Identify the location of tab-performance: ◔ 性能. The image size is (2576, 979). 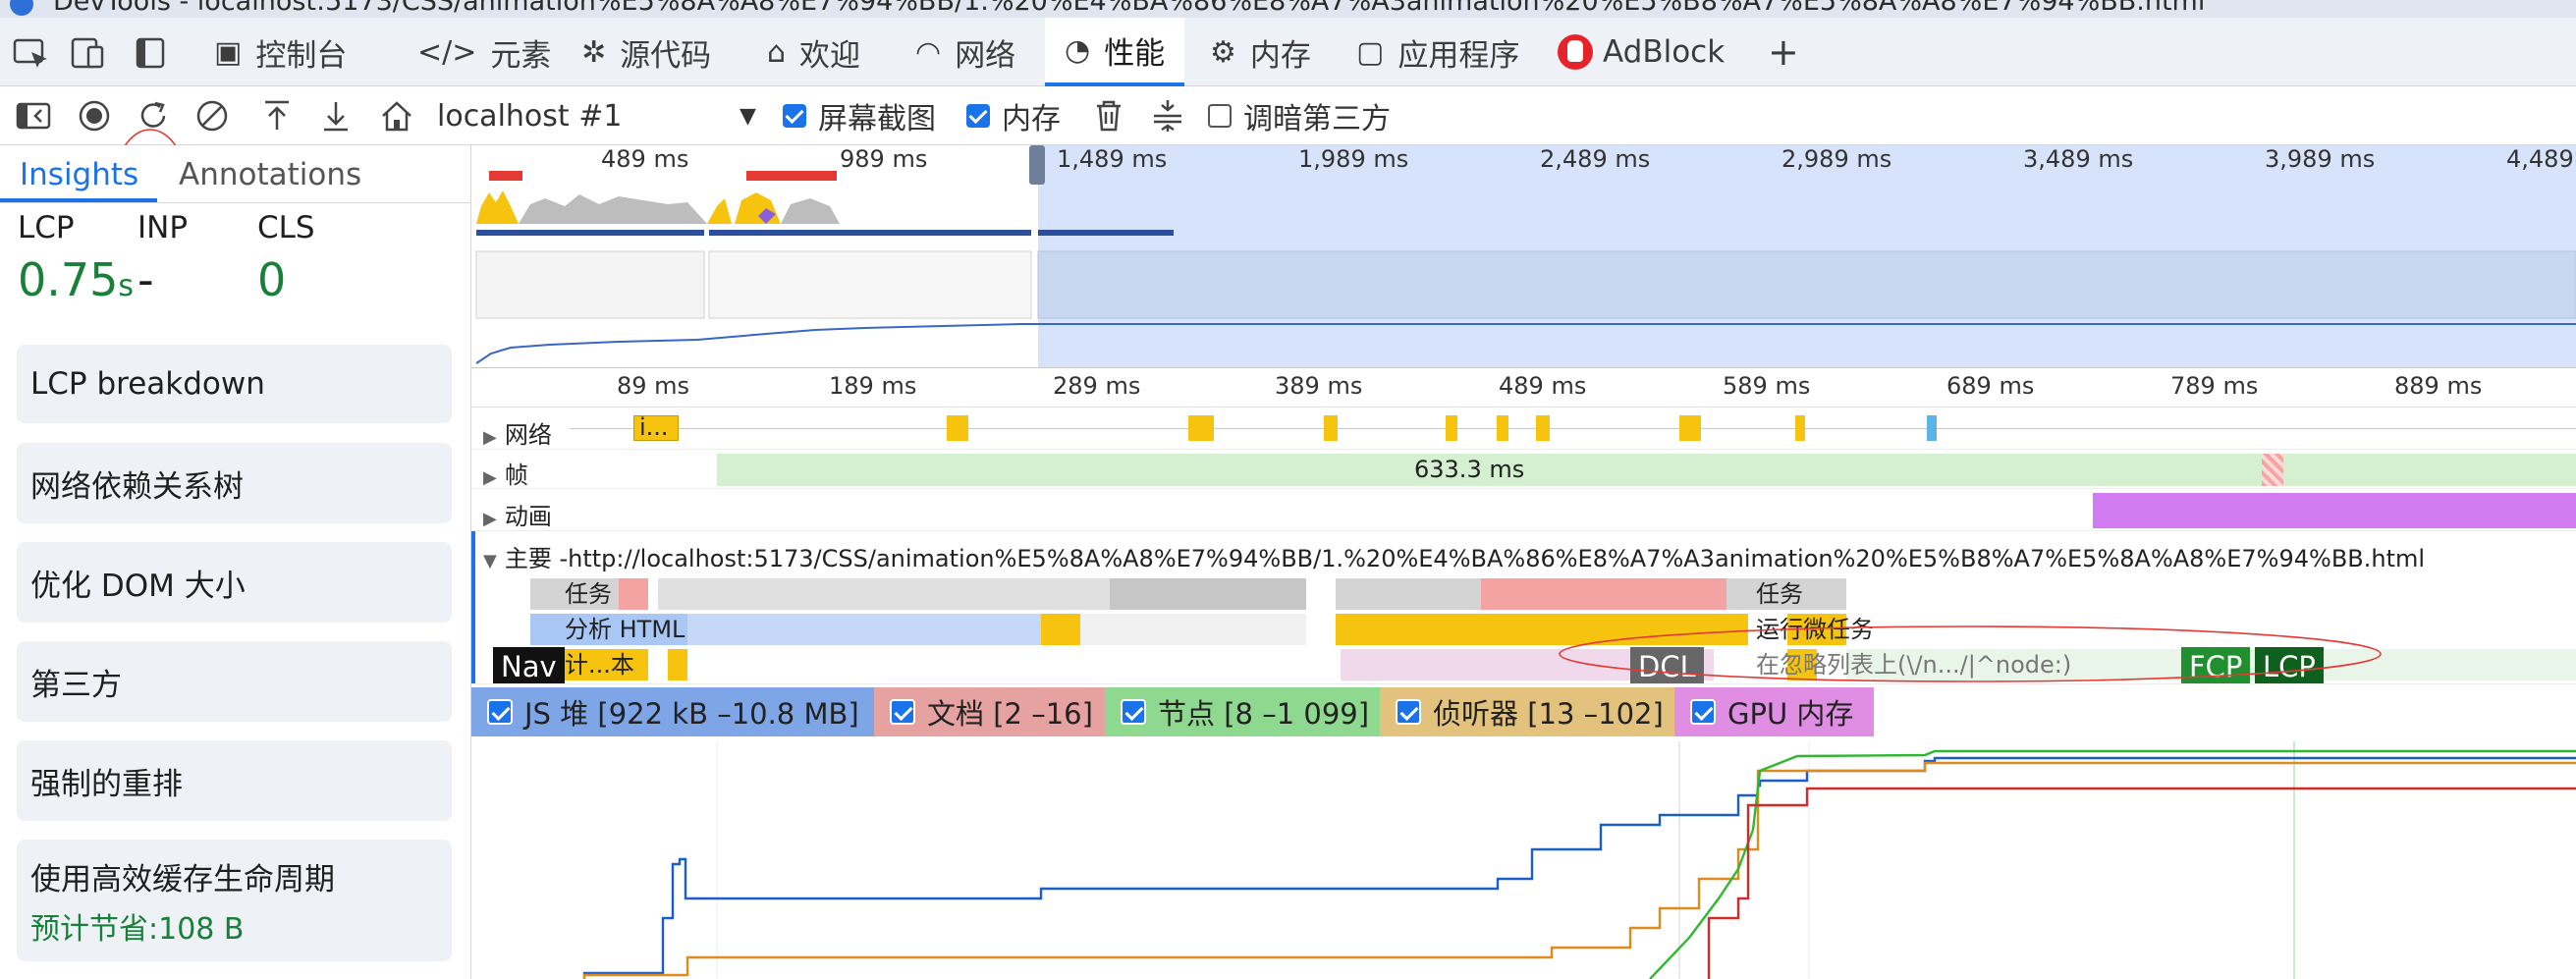
(1115, 52).